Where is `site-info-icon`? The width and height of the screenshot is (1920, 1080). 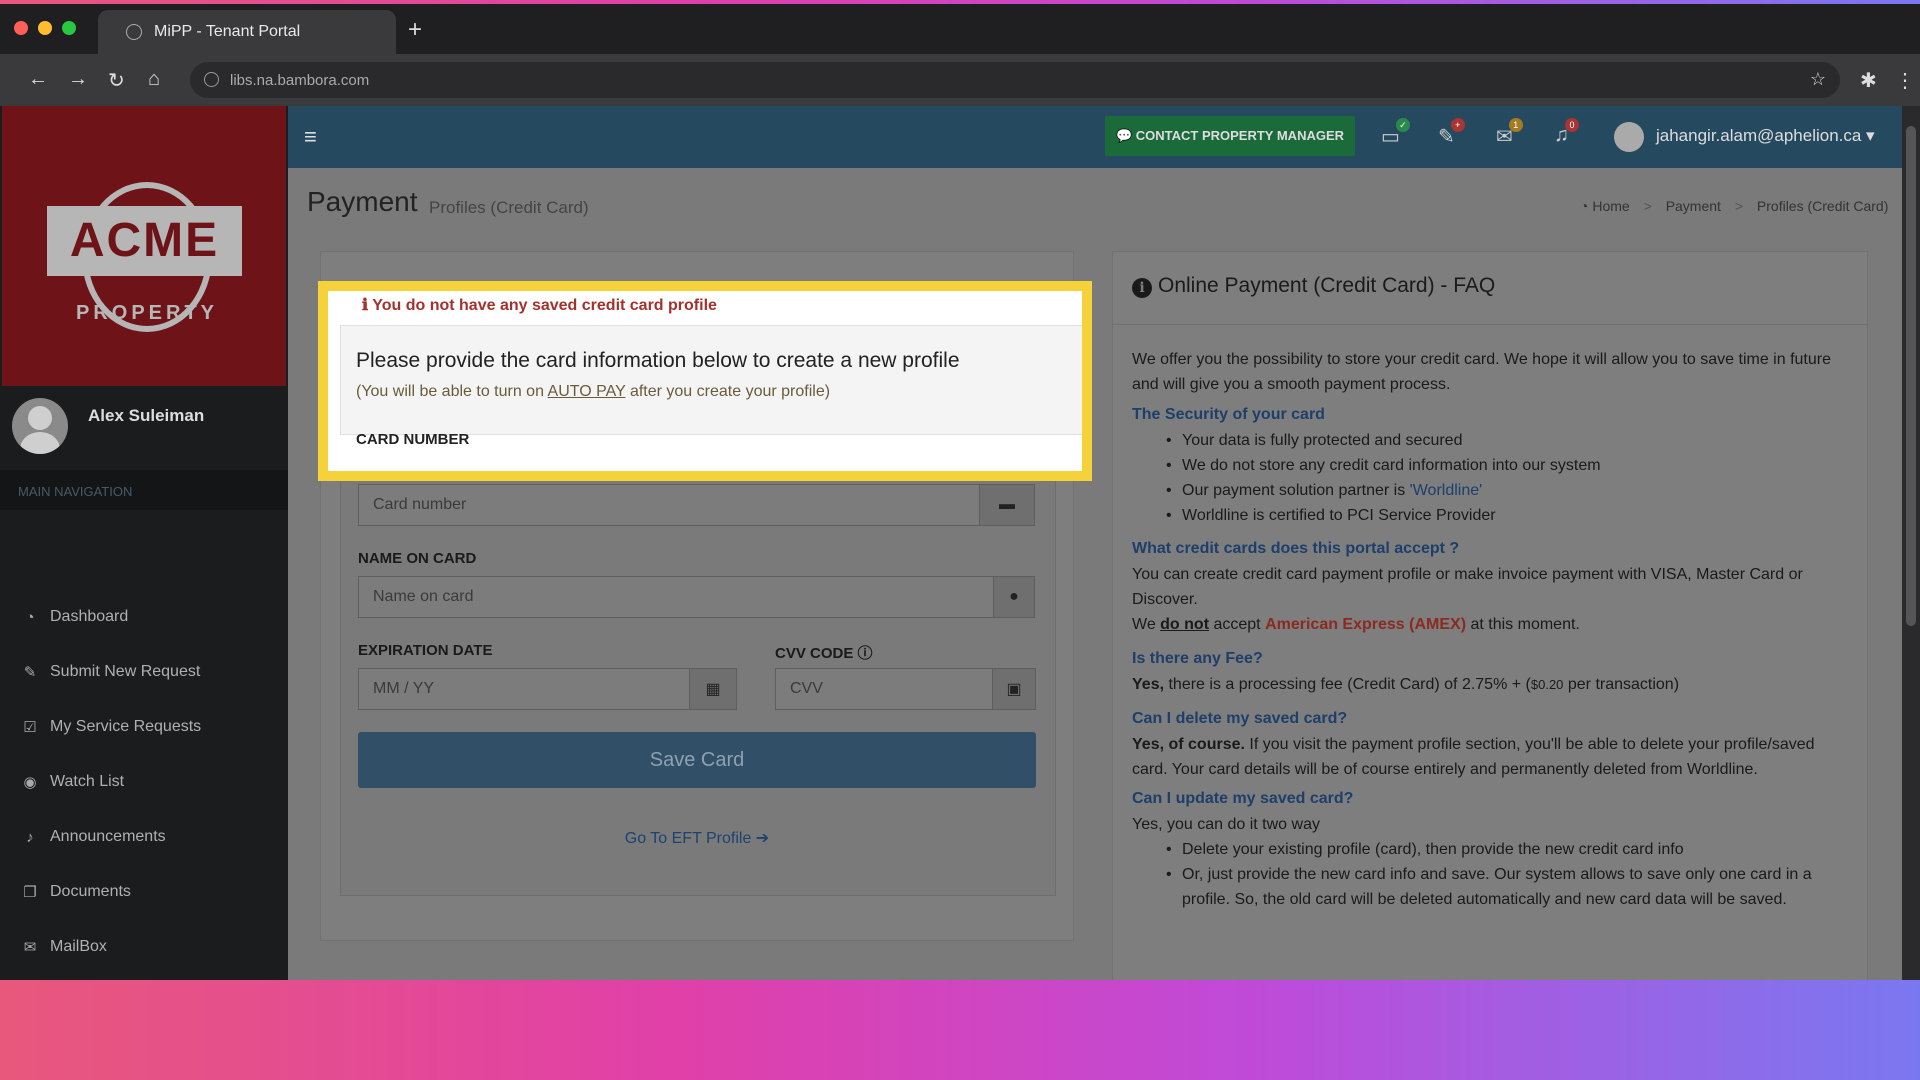 site-info-icon is located at coordinates (211, 79).